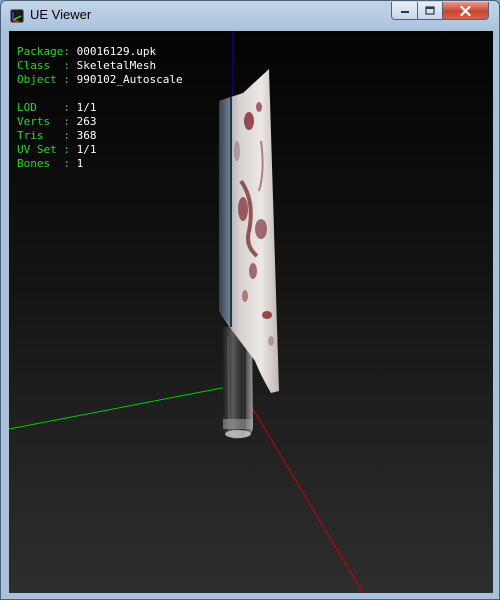 Image resolution: width=500 pixels, height=600 pixels. I want to click on y-axis-line, so click(118, 408).